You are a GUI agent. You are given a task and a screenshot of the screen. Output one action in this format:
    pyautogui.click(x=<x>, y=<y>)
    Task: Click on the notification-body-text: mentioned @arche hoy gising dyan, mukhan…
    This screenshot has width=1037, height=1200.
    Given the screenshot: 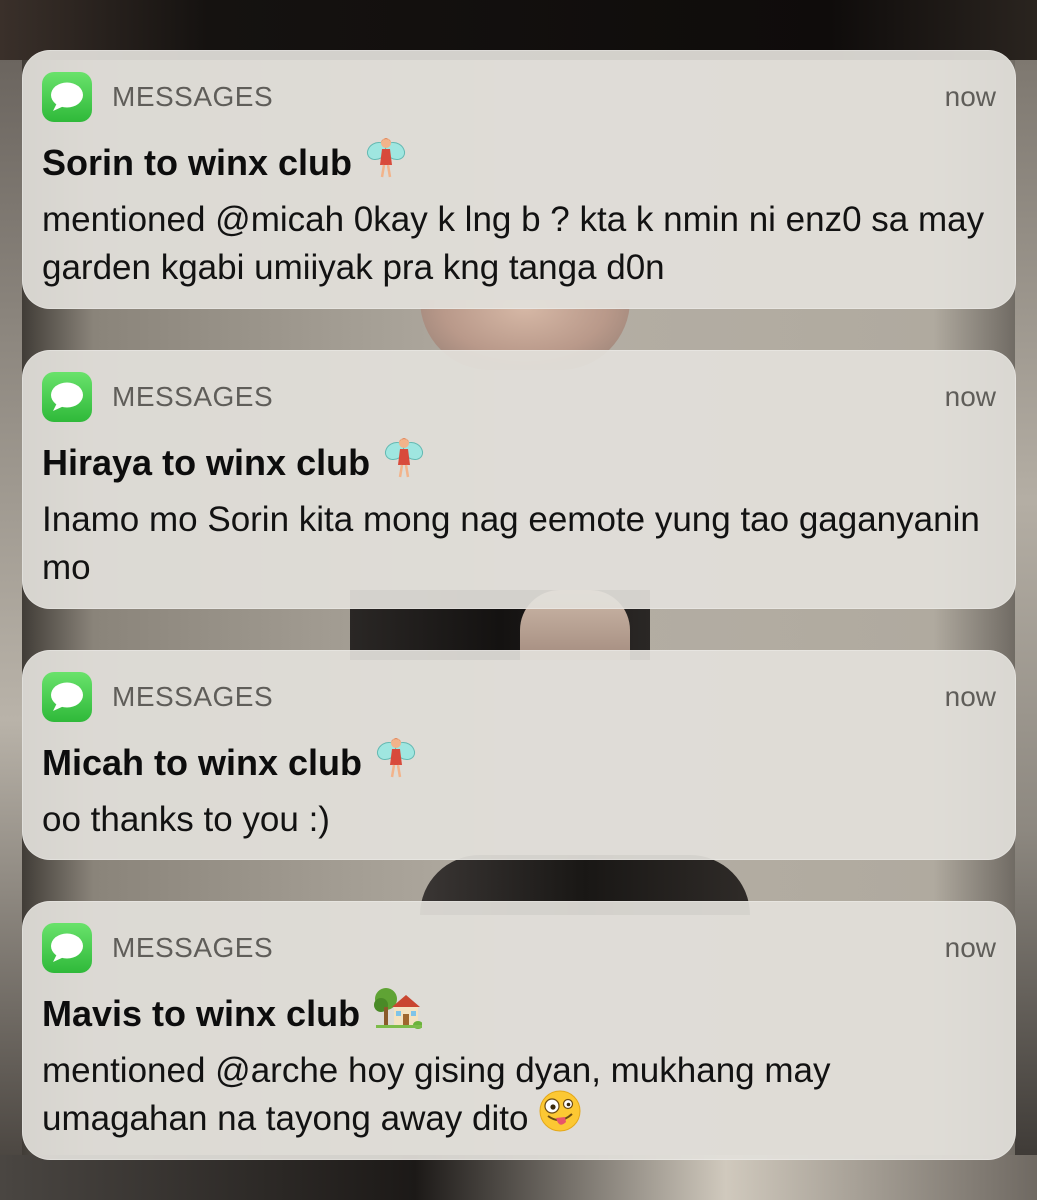 What is the action you would take?
    pyautogui.click(x=436, y=1094)
    